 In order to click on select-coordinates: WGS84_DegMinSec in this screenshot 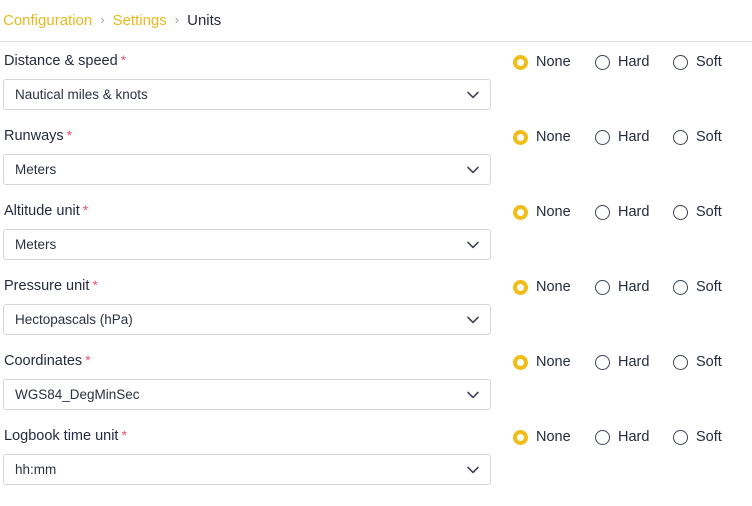, I will do `click(247, 394)`.